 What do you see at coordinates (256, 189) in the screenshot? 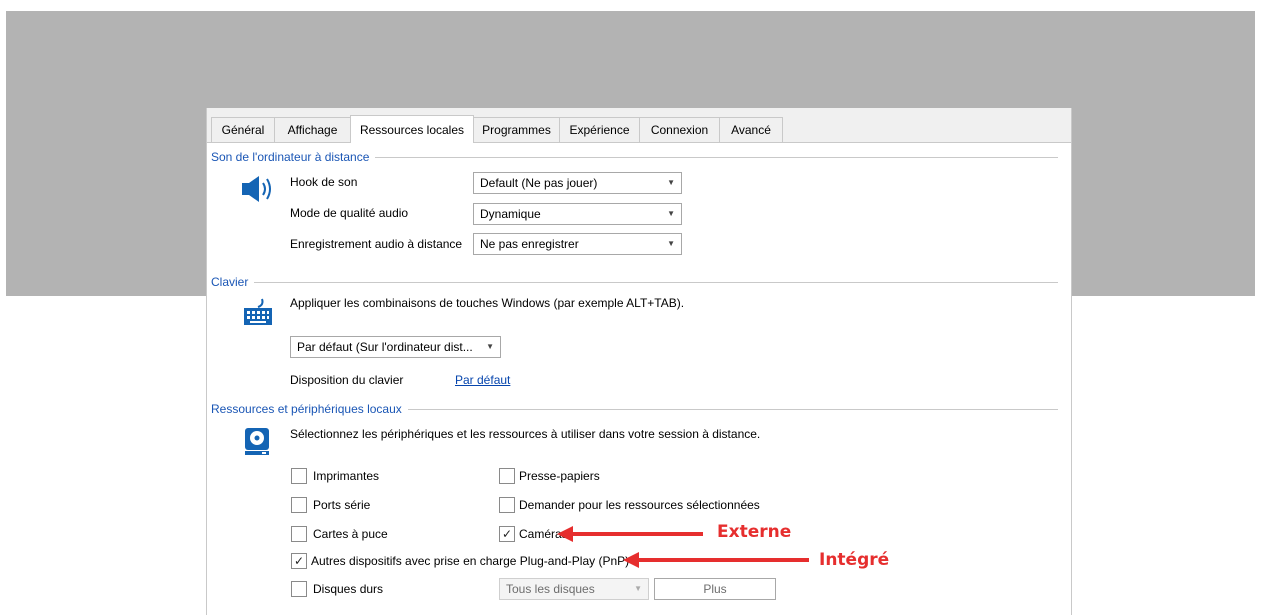
I see `speaker-icon` at bounding box center [256, 189].